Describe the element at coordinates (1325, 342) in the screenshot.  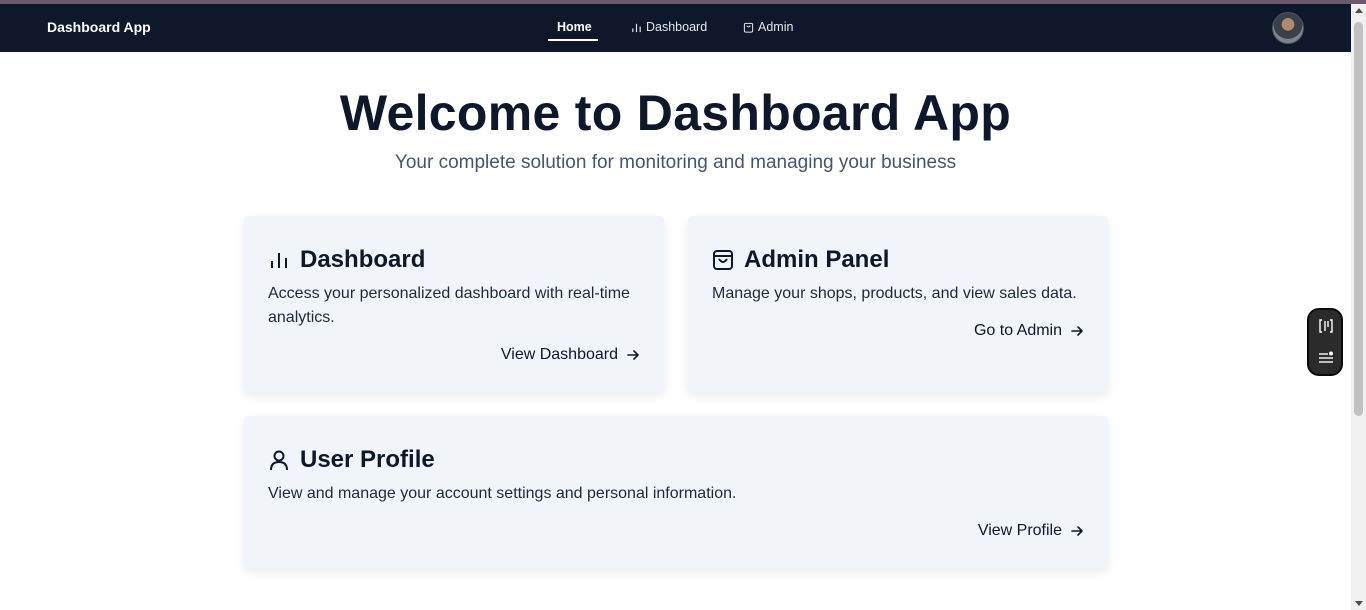
I see `floating-tools-widget` at that location.